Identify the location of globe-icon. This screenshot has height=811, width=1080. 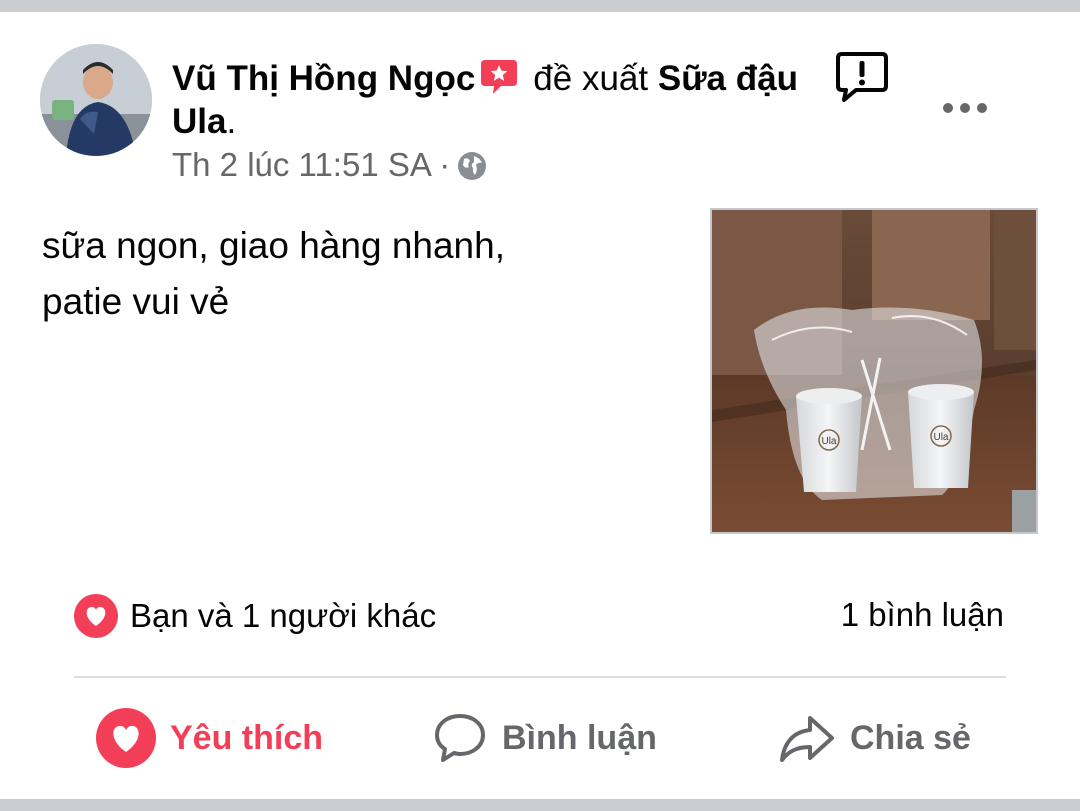
(472, 166).